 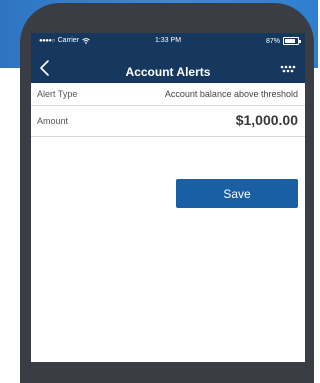 I want to click on status-bar: ●●●●○ Carrier 1:33 PM 87%, so click(x=168, y=43).